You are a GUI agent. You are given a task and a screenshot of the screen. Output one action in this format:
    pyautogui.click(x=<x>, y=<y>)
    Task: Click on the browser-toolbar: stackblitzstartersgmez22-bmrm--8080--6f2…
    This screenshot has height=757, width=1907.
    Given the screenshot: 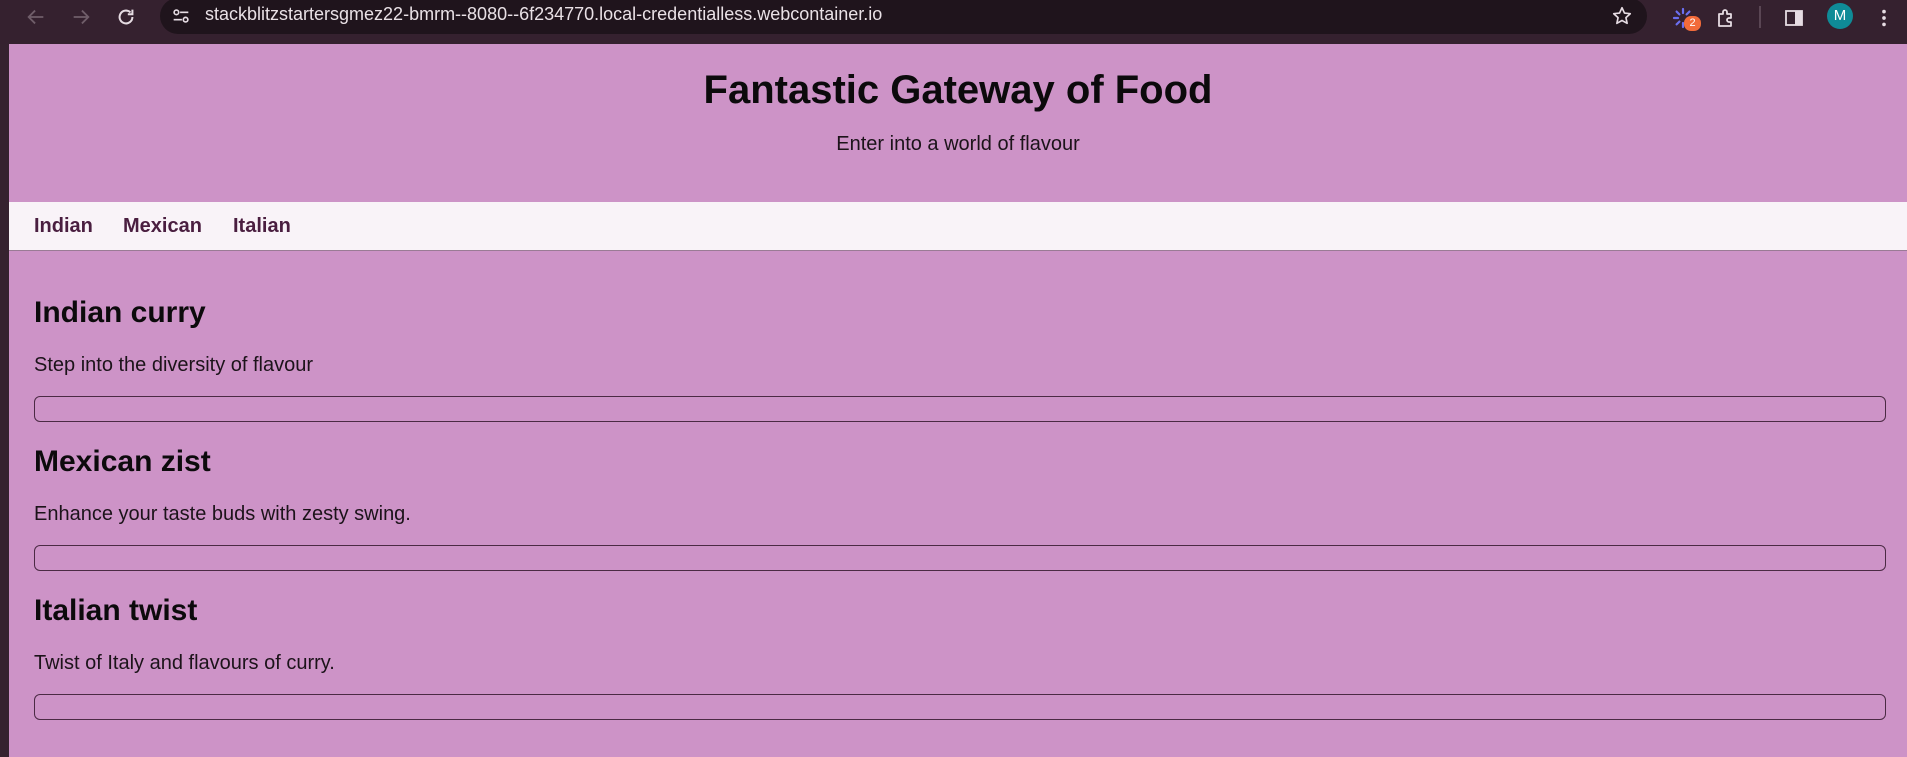 What is the action you would take?
    pyautogui.click(x=953, y=22)
    